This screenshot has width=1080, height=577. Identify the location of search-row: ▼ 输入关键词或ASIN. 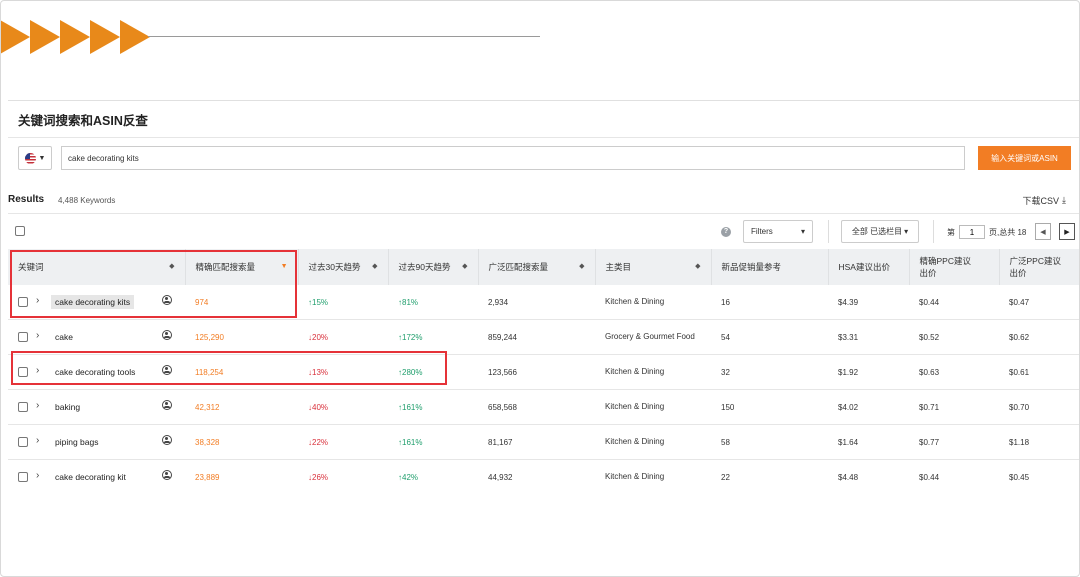
(549, 158).